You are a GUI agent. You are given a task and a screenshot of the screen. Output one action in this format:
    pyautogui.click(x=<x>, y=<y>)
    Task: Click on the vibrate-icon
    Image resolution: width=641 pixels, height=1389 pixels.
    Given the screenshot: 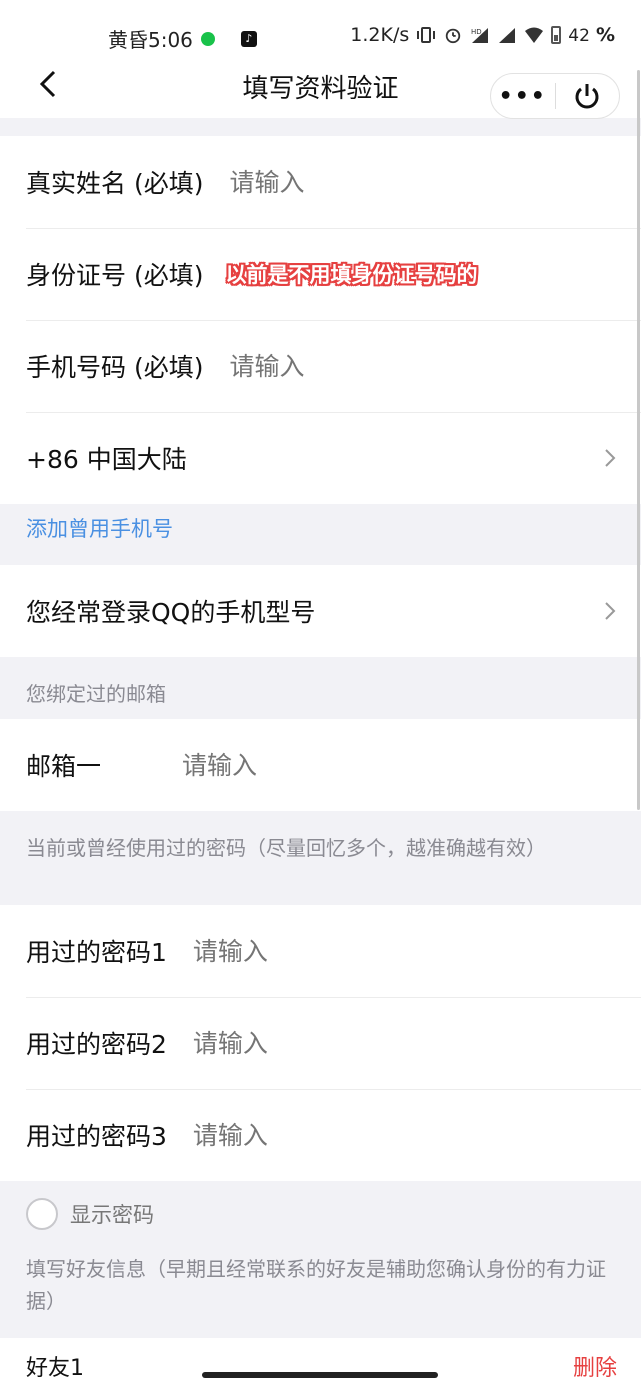 What is the action you would take?
    pyautogui.click(x=426, y=35)
    